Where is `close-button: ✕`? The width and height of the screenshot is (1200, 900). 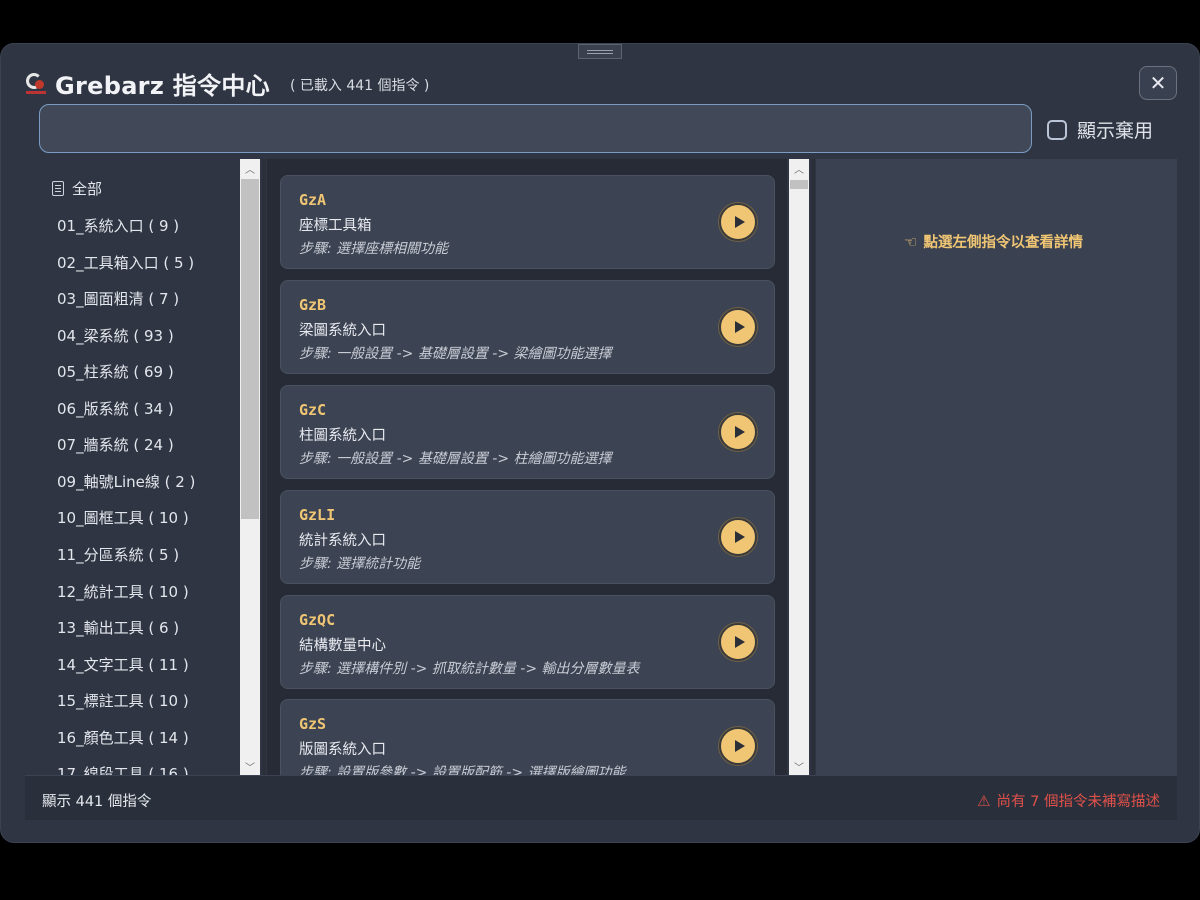
close-button: ✕ is located at coordinates (1158, 83).